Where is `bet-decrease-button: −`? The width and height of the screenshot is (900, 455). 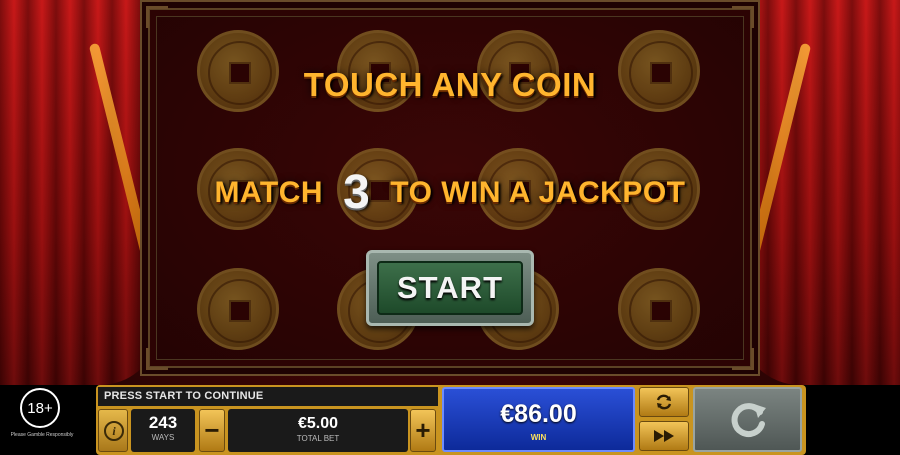
bet-decrease-button: − is located at coordinates (212, 430).